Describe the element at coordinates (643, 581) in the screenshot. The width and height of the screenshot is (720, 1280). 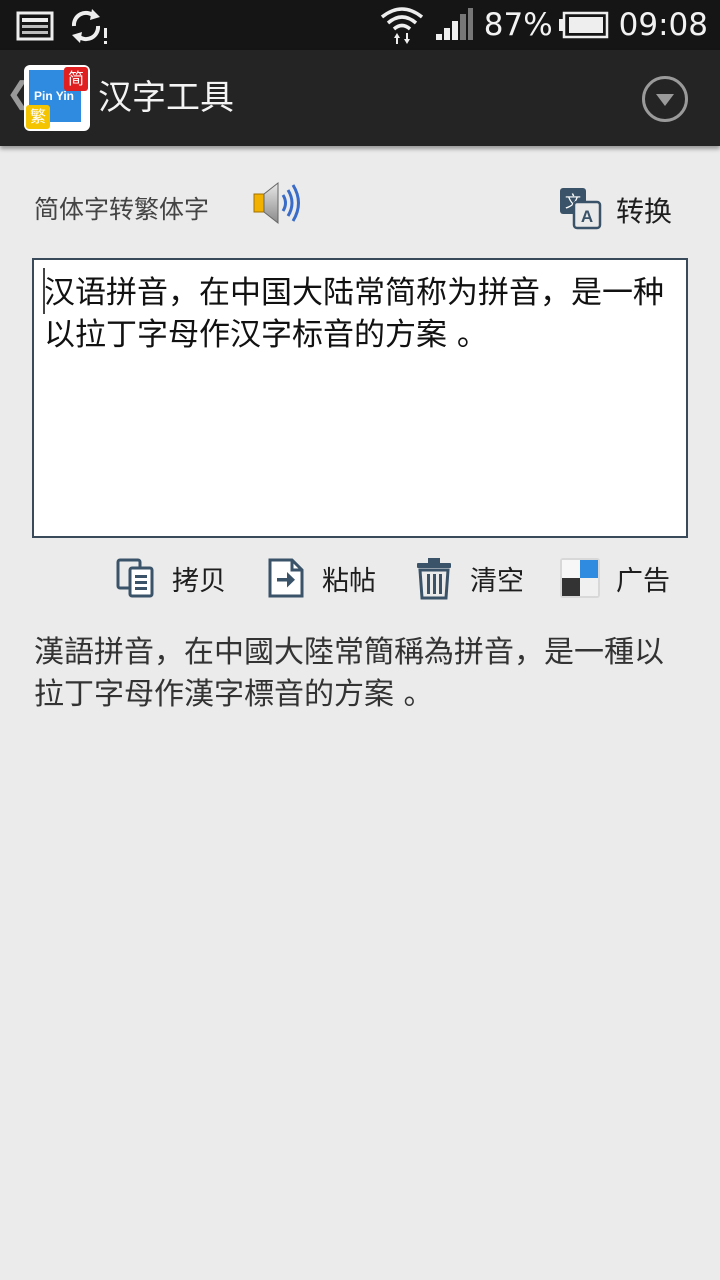
I see `ad-label: 广告` at that location.